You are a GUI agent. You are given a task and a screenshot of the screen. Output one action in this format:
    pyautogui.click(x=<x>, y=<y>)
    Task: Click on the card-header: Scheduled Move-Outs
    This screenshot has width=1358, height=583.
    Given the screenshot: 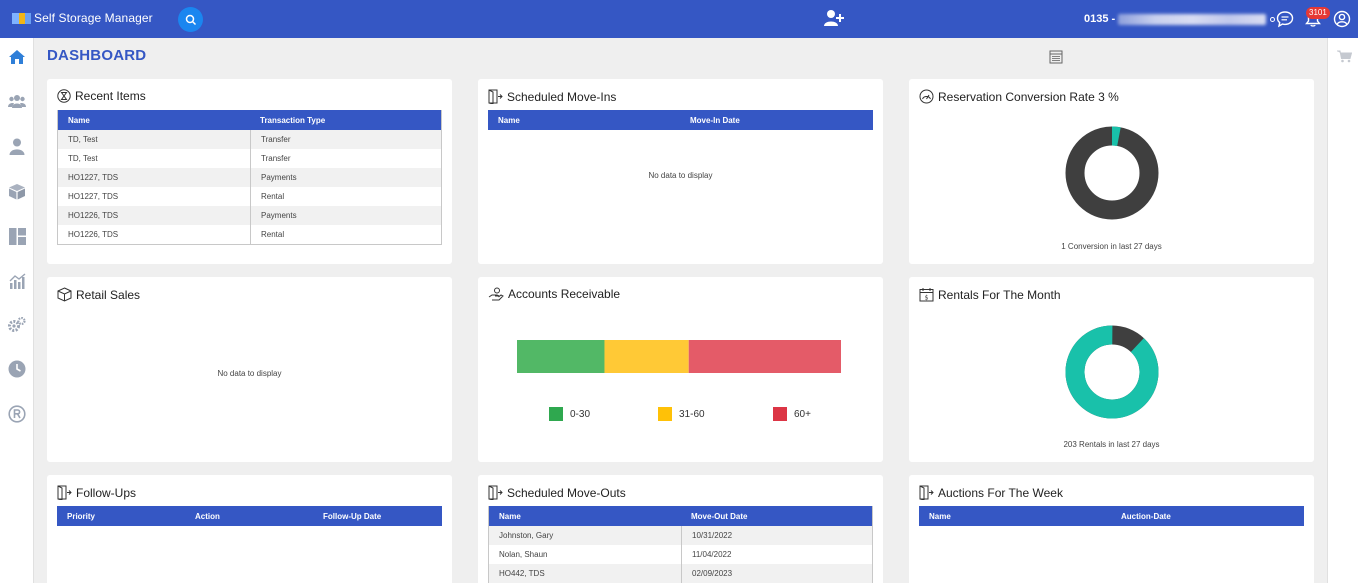 What is the action you would take?
    pyautogui.click(x=557, y=492)
    